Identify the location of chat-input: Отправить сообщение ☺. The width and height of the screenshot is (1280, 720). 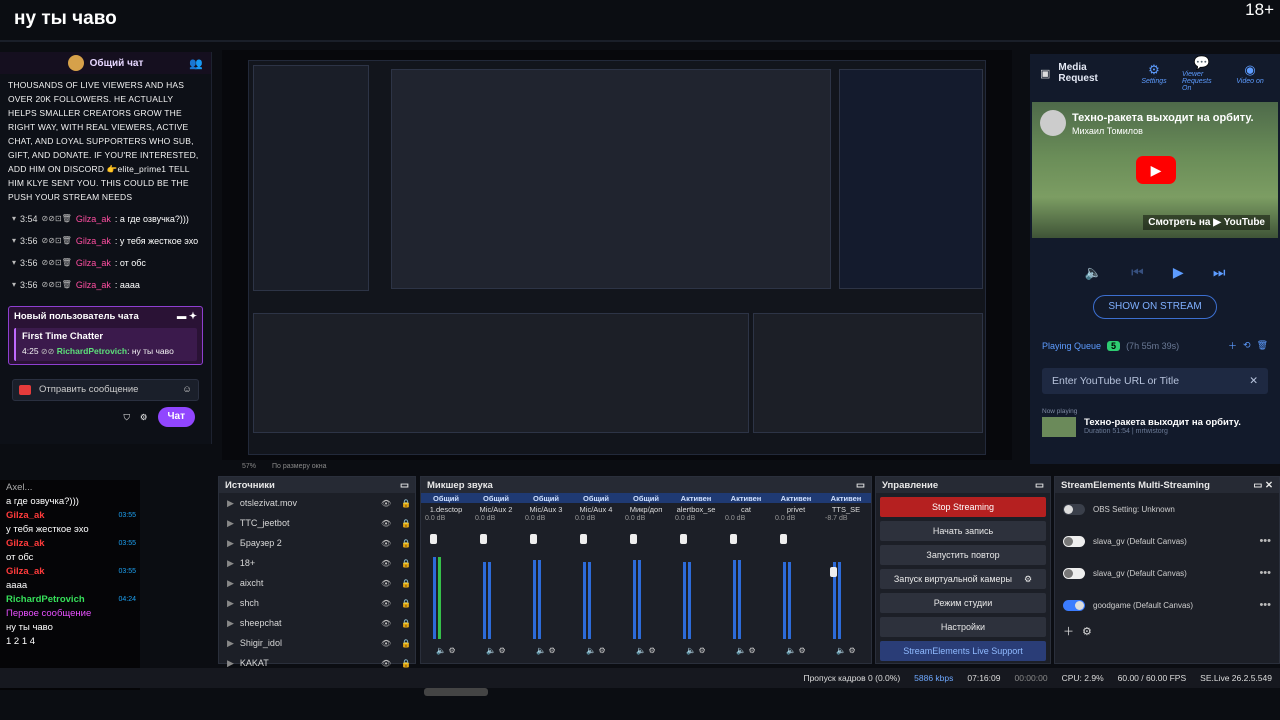
(105, 390).